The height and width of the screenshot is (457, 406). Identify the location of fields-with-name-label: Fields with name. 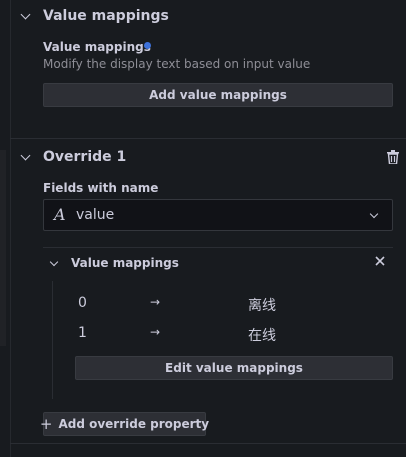
(101, 188).